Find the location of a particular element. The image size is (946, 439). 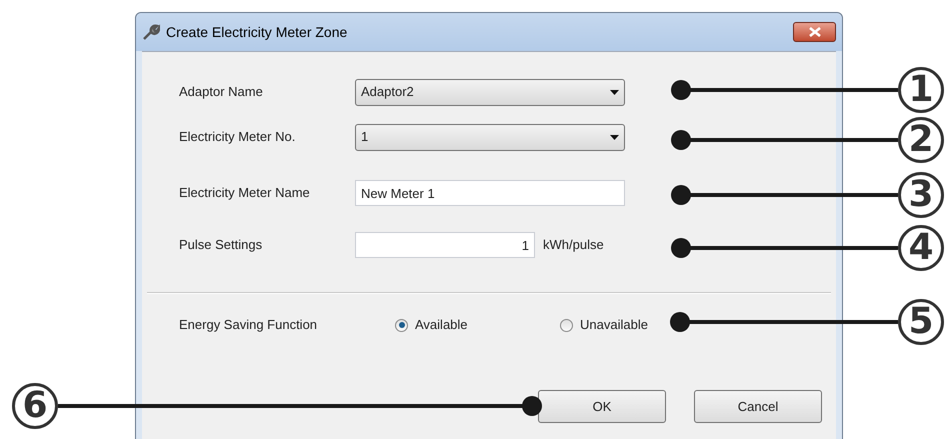

field-label: Pulse Settings is located at coordinates (221, 245).